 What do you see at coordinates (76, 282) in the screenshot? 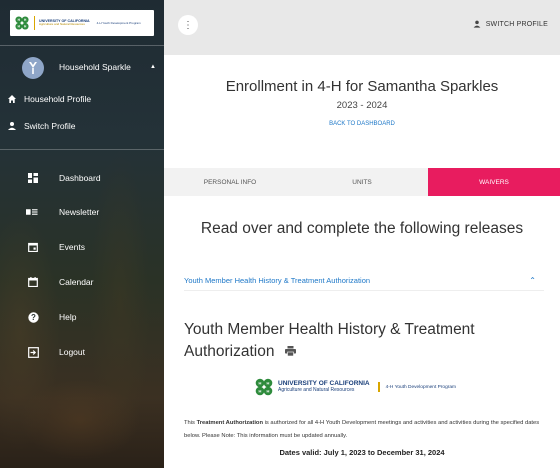
I see `sidebar-item-label: Calendar` at bounding box center [76, 282].